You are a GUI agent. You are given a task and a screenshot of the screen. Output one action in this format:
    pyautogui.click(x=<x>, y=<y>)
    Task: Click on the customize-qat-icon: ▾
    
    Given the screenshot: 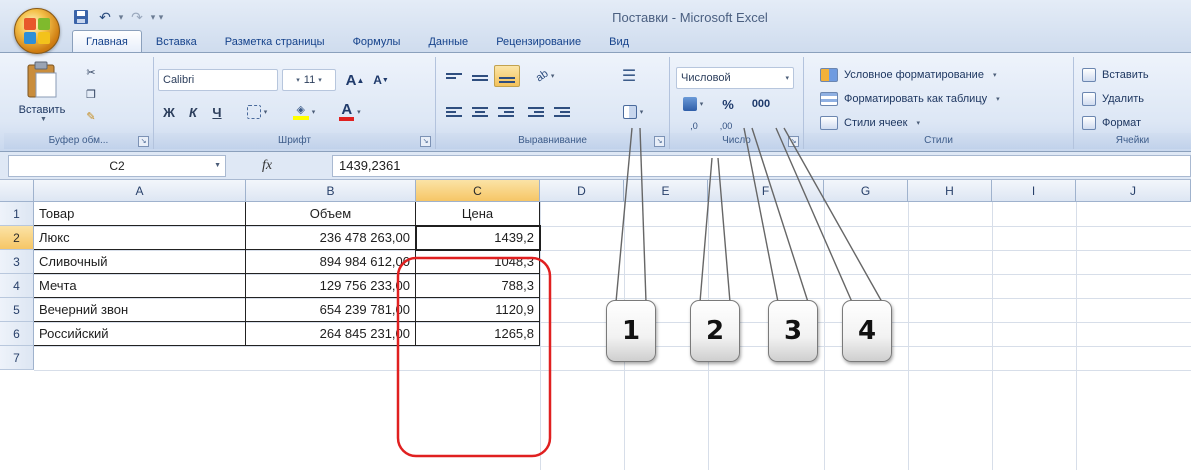 What is the action you would take?
    pyautogui.click(x=161, y=17)
    